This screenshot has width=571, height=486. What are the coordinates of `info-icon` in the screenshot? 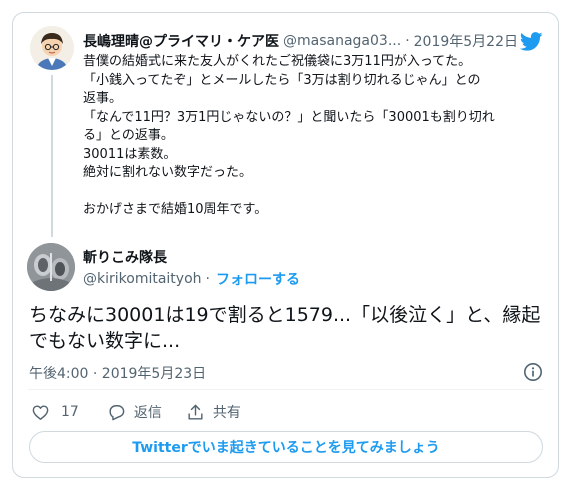 It's located at (533, 372).